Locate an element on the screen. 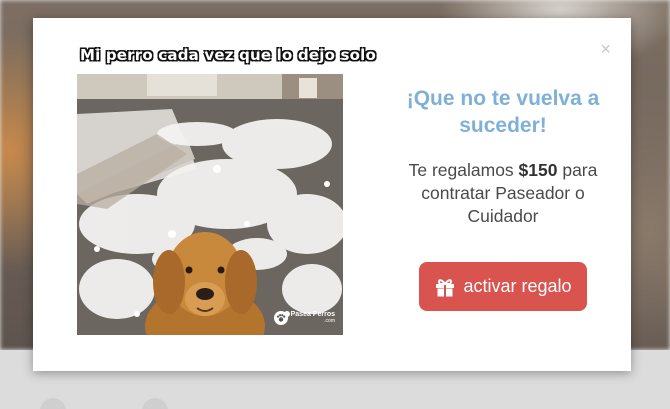  promo-title: ¡Que no te vuelva a suceder! is located at coordinates (503, 112).